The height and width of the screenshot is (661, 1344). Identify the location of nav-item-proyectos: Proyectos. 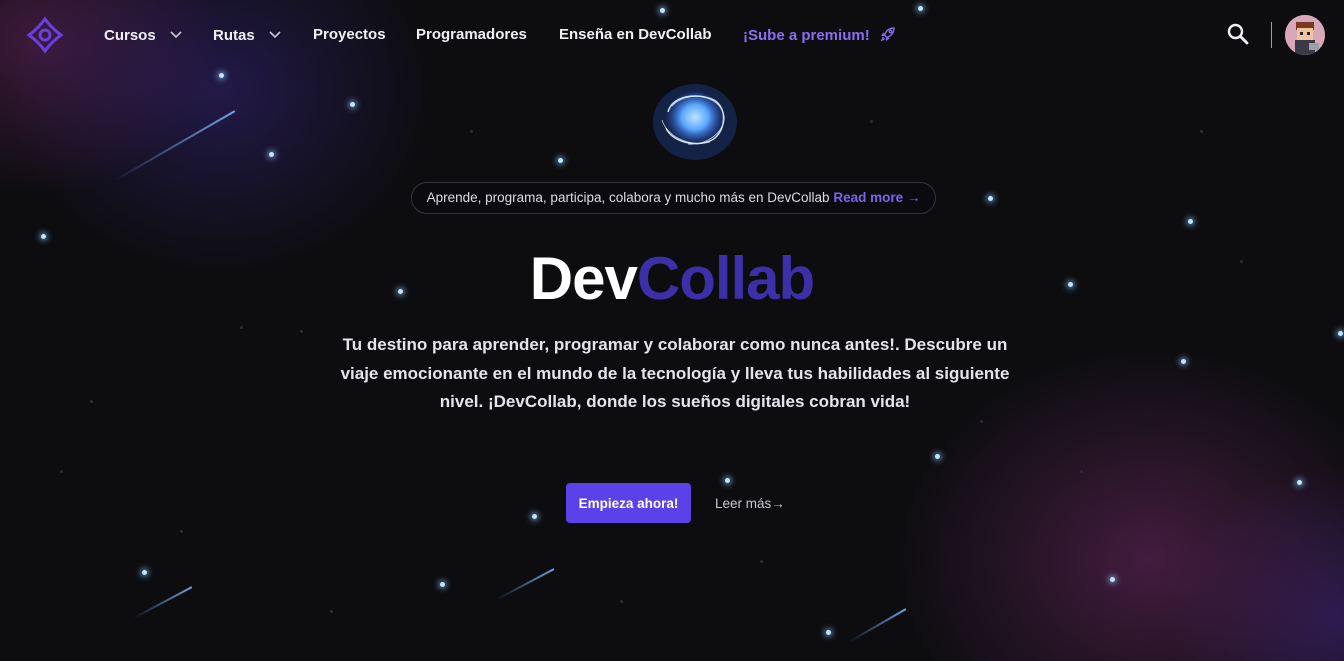
(349, 34).